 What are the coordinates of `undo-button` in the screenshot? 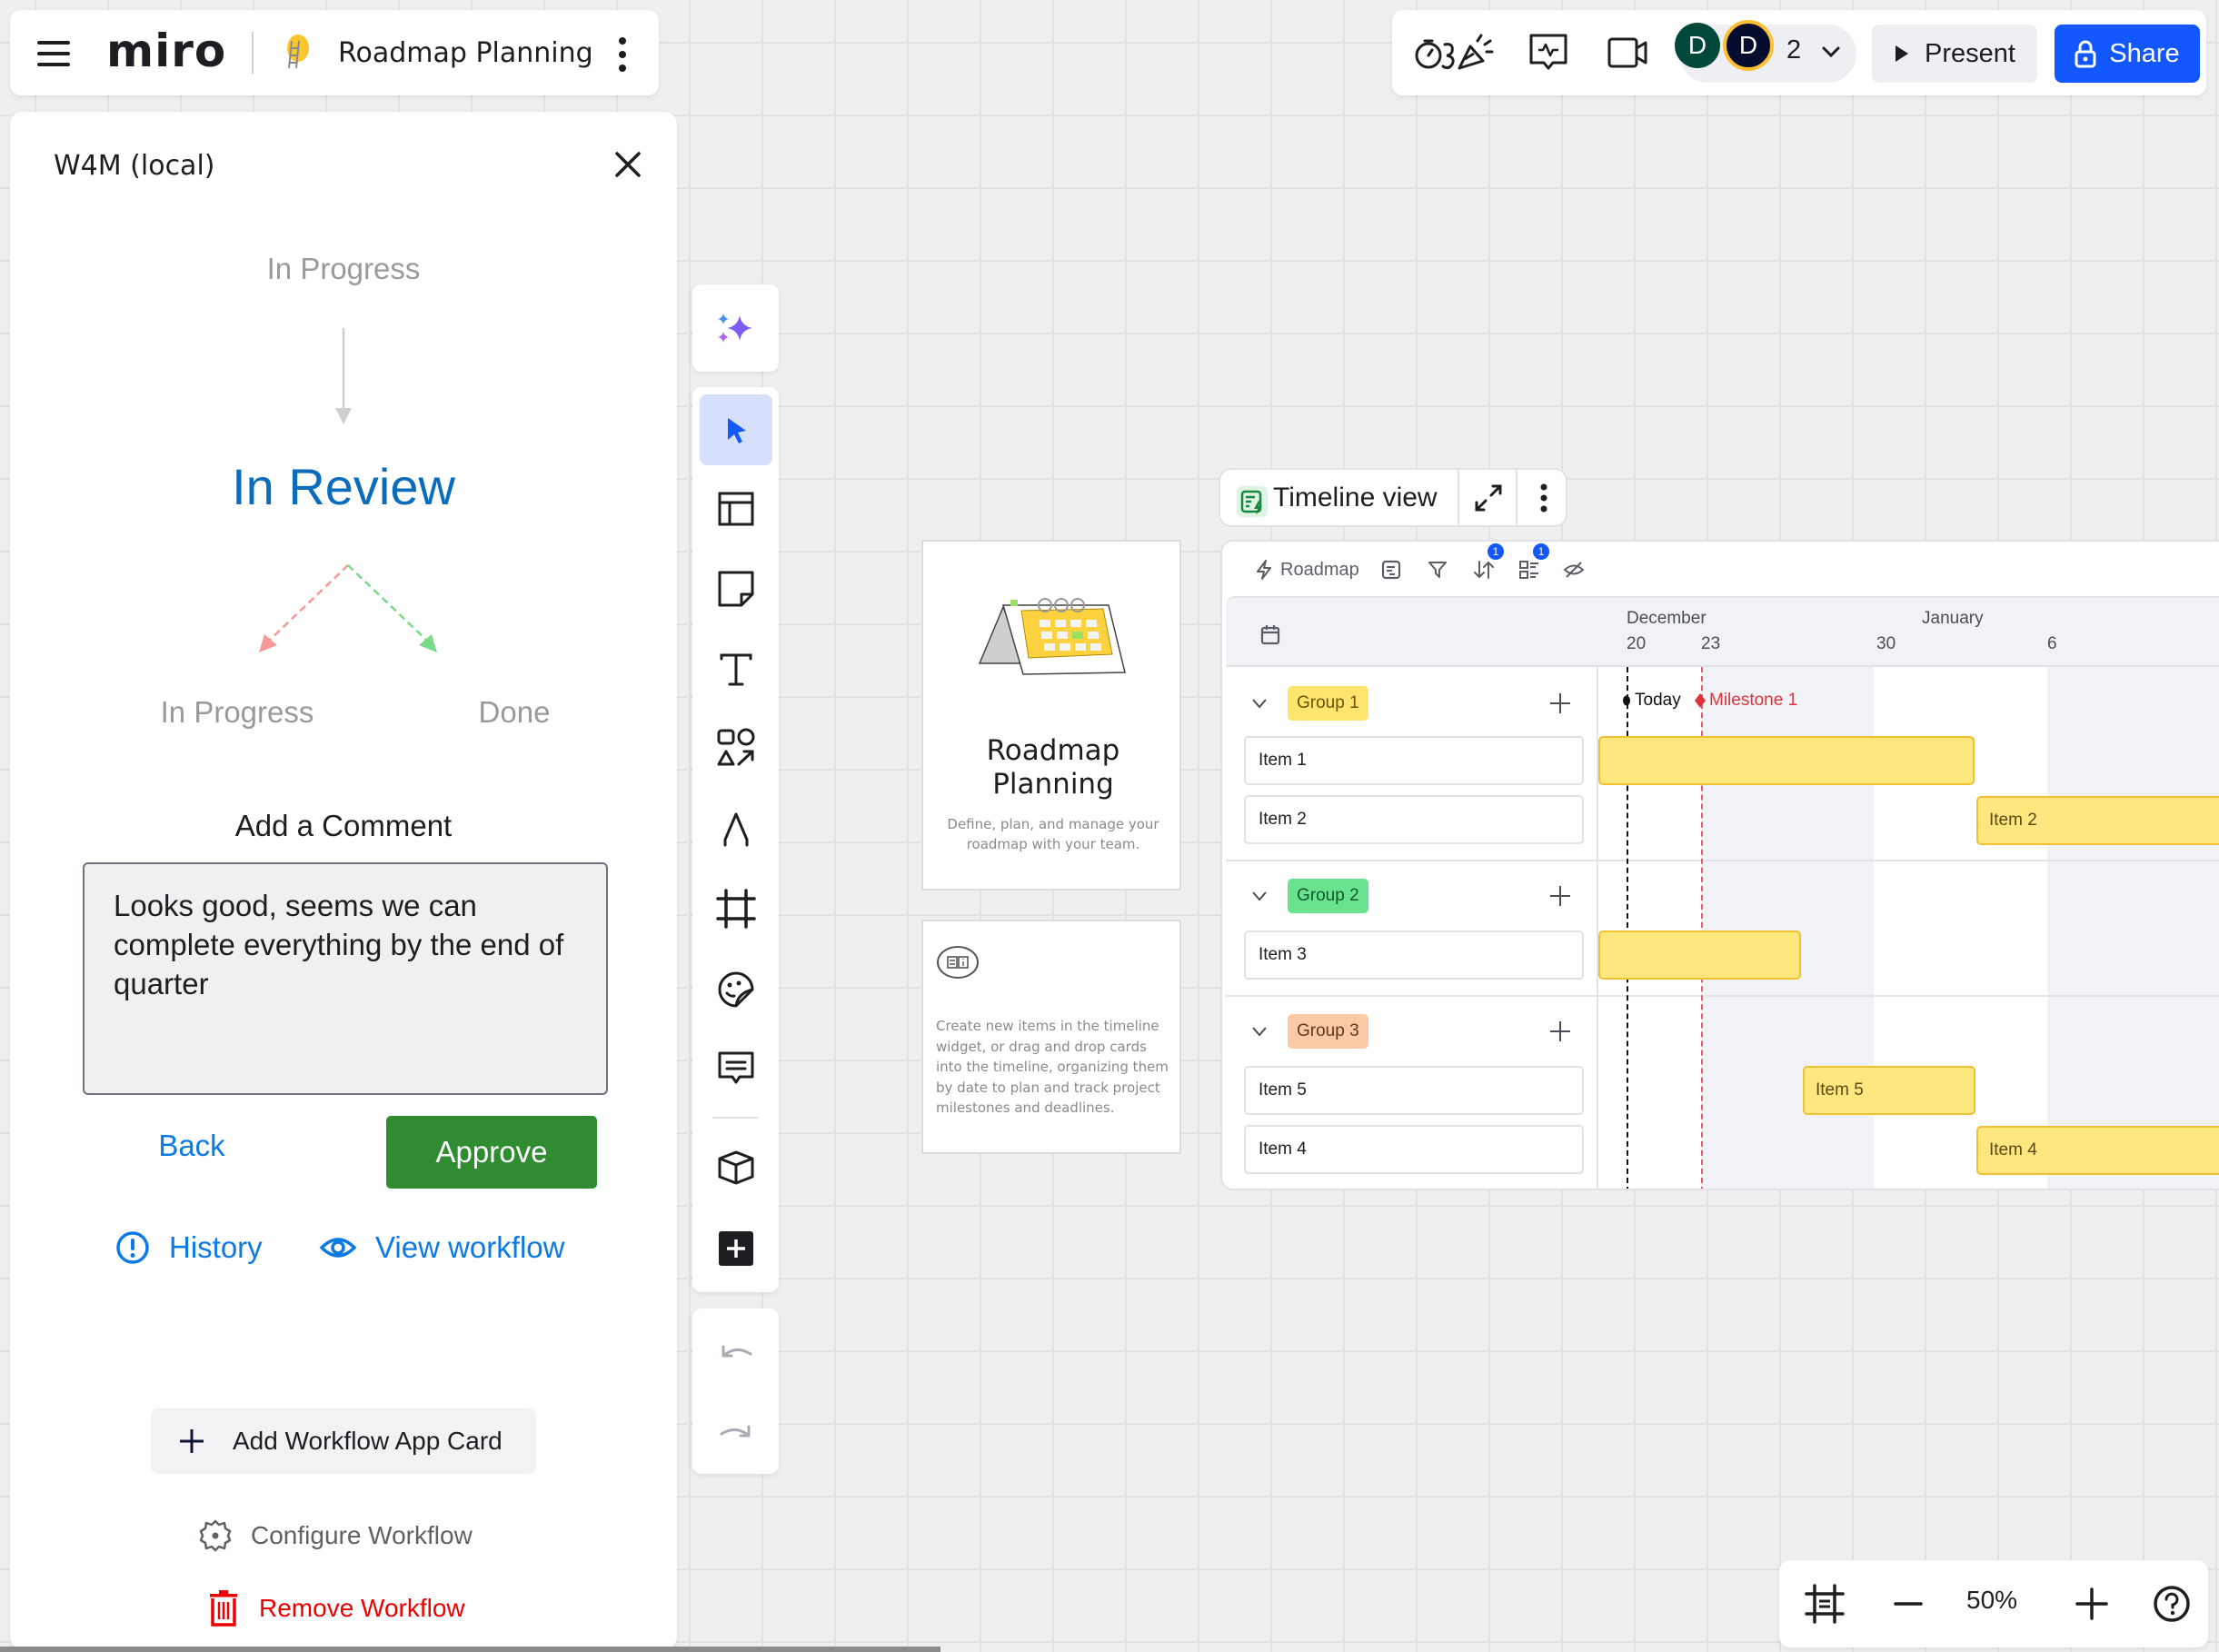 It's located at (736, 1353).